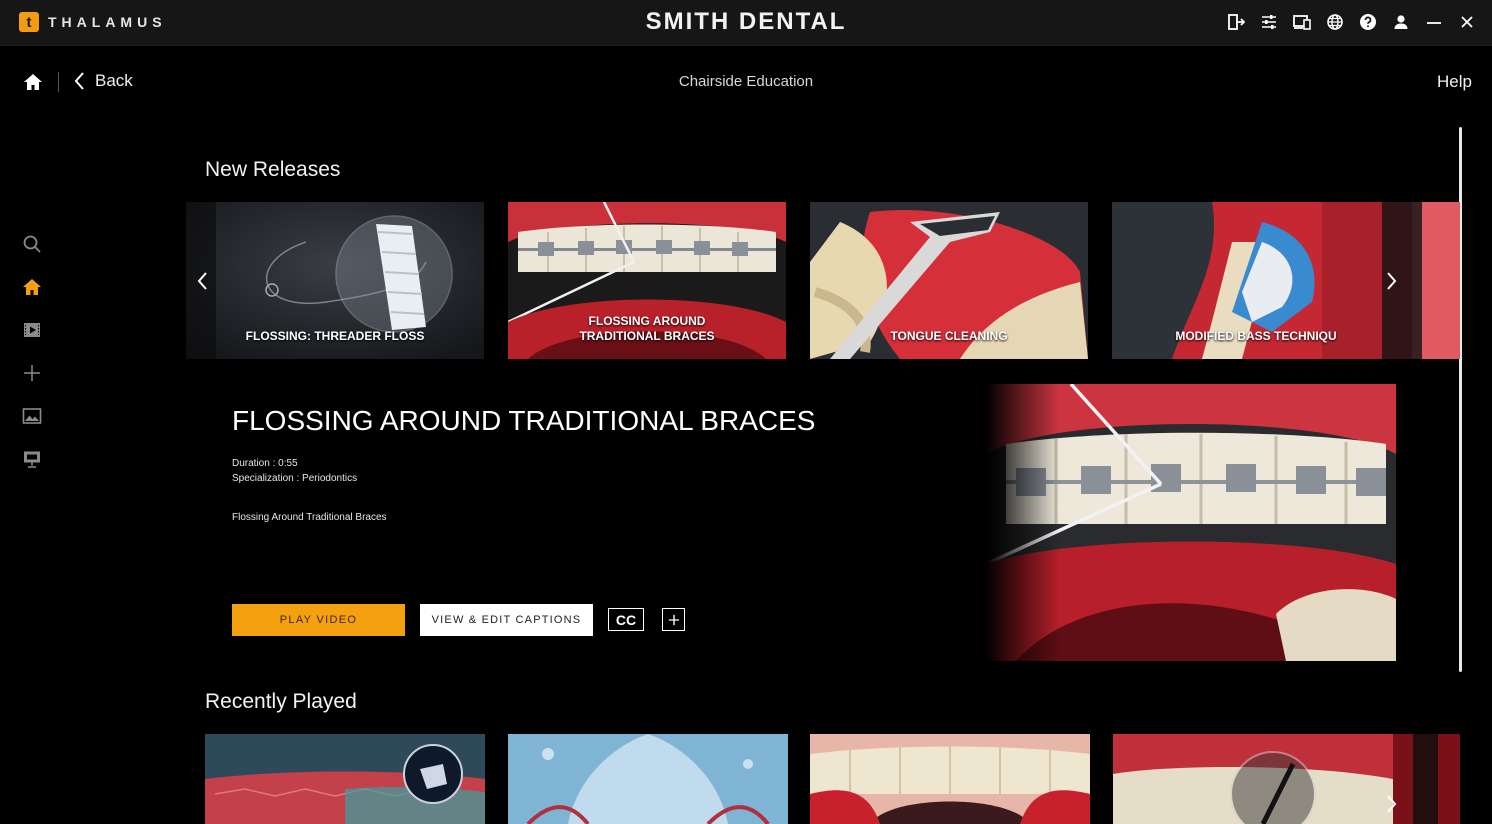  I want to click on home-icon, so click(32, 287).